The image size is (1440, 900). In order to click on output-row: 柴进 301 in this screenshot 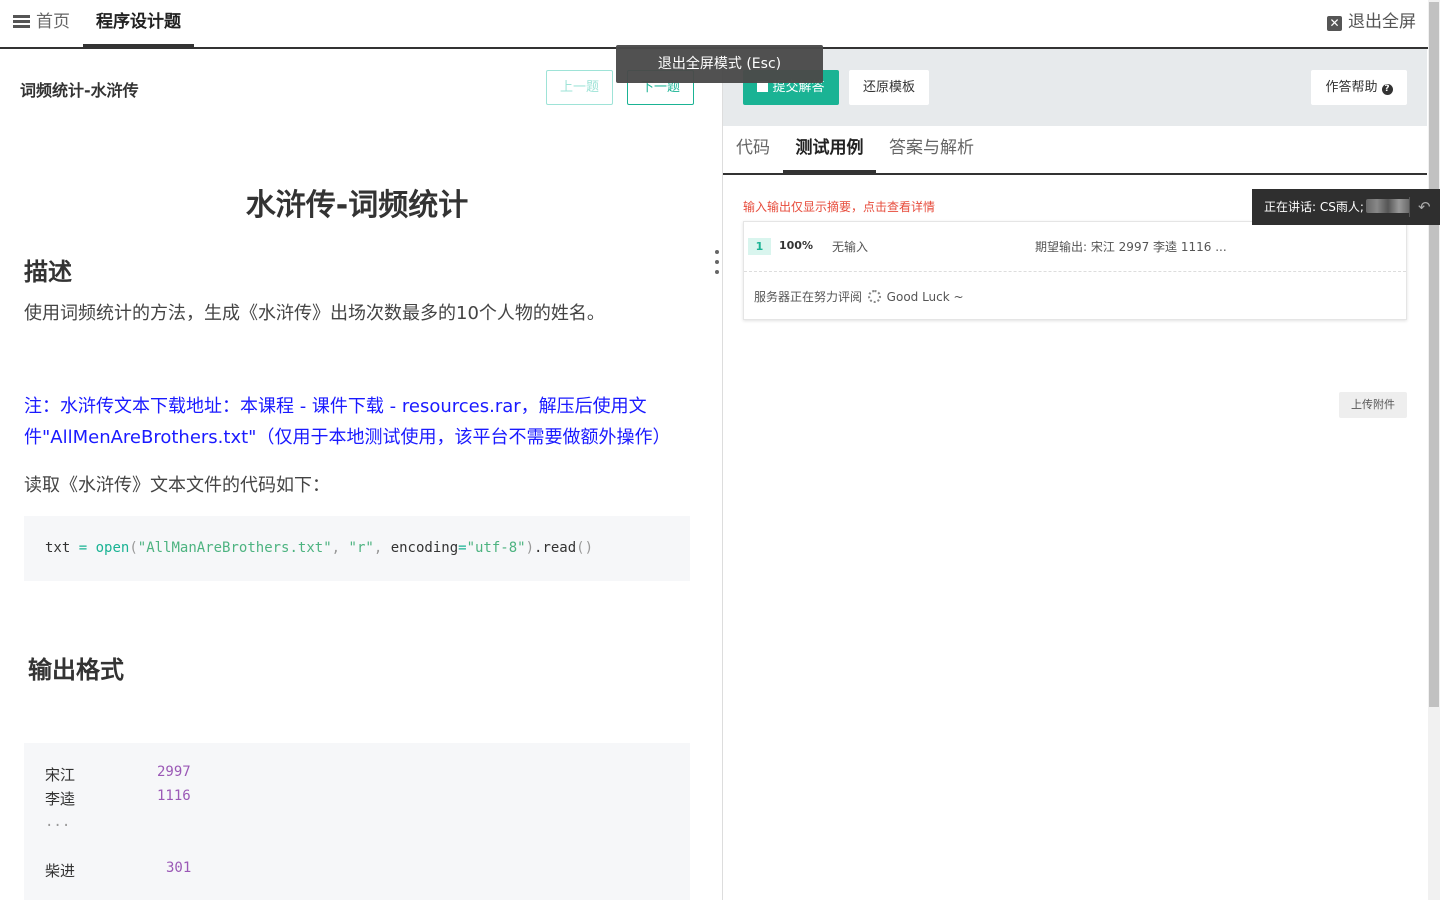, I will do `click(118, 870)`.